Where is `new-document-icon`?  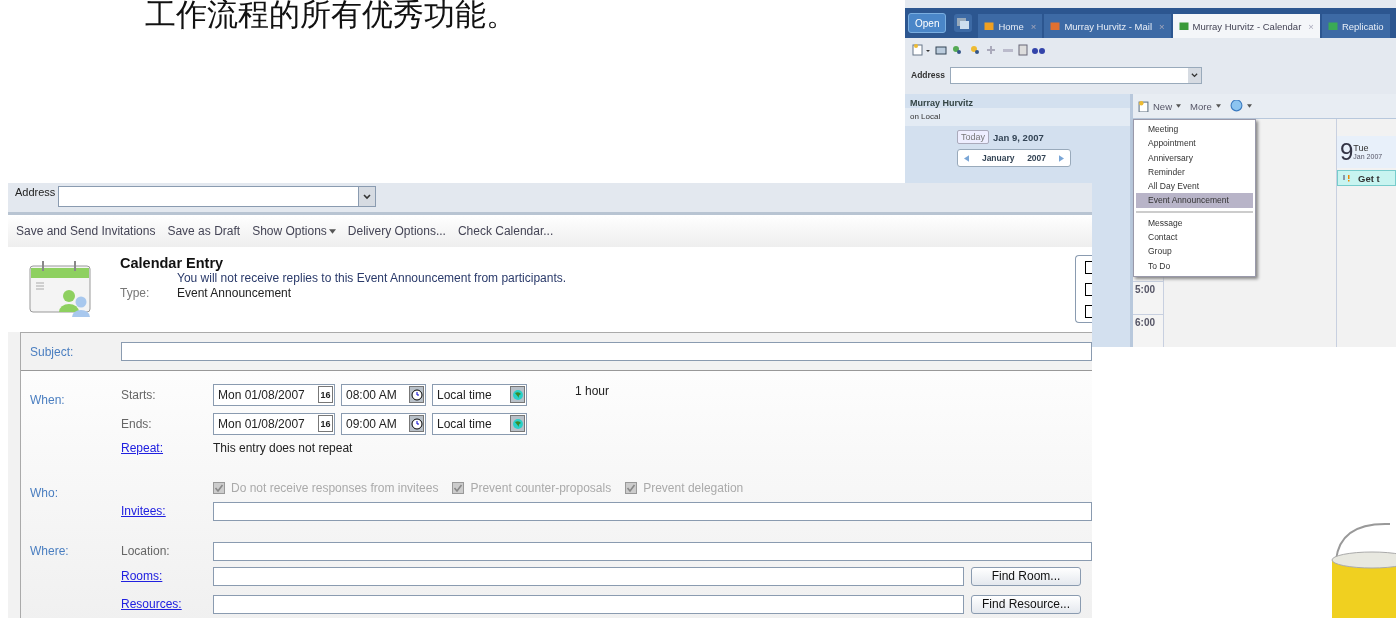
new-document-icon is located at coordinates (1143, 106).